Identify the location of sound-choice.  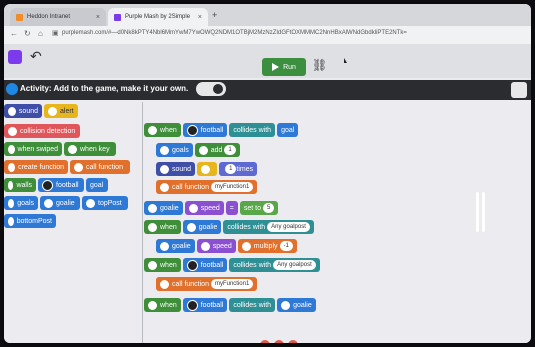
(207, 169).